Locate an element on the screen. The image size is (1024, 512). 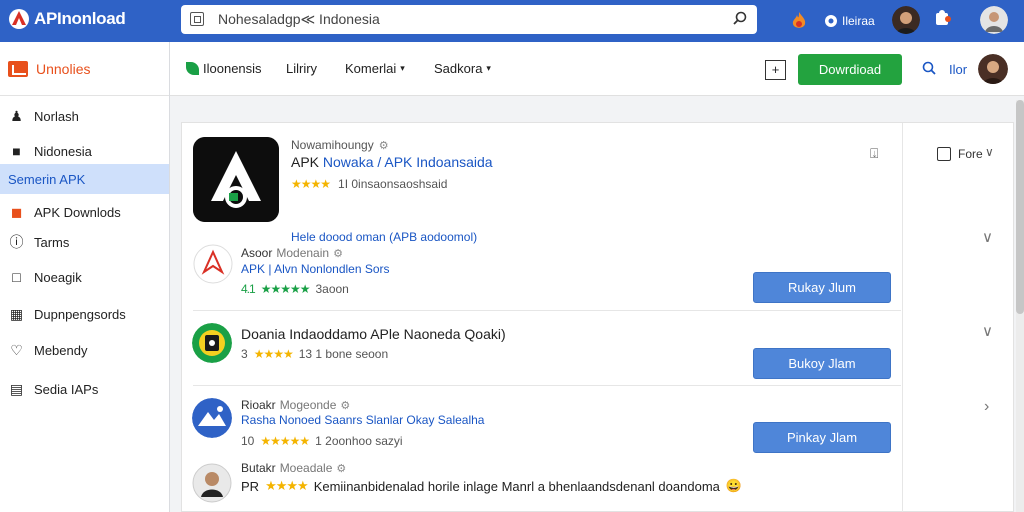
sidebar-item-label: Semerin APK is located at coordinates (47, 179).